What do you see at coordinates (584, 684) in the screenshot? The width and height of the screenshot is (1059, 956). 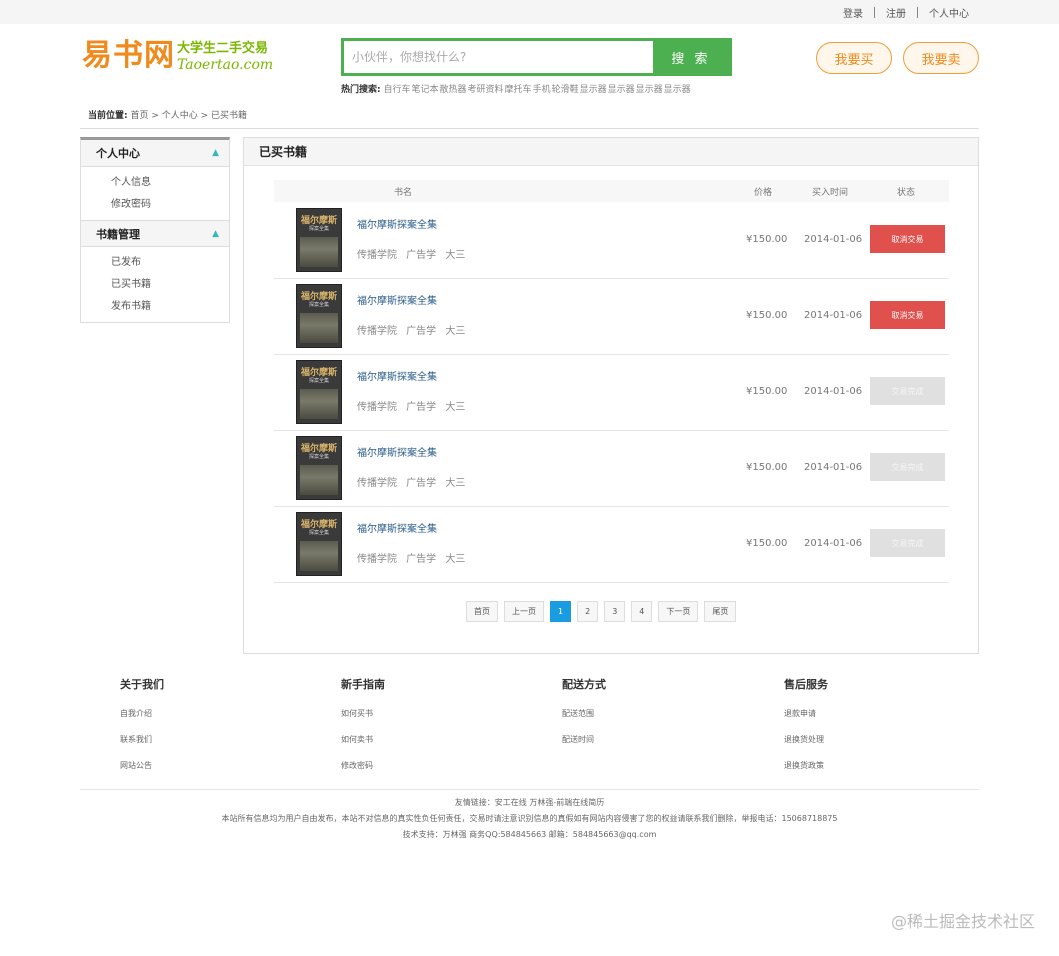 I see `footer-column-title: 配送方式` at bounding box center [584, 684].